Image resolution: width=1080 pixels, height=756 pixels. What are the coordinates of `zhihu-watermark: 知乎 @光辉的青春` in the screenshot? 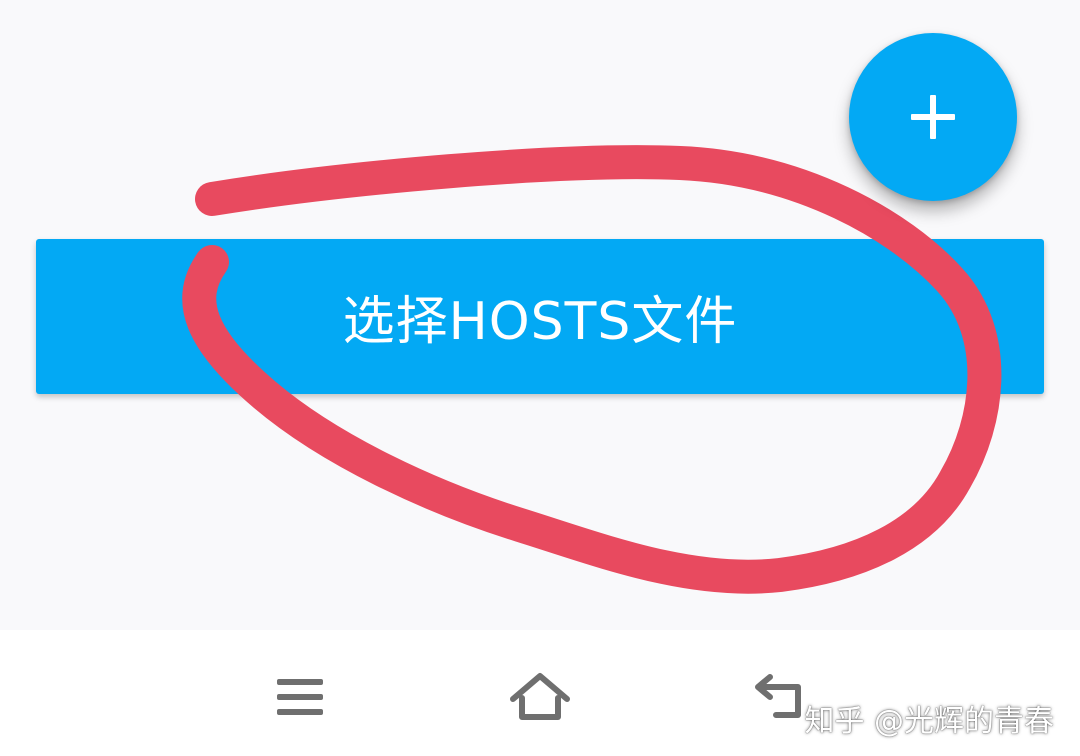 It's located at (929, 721).